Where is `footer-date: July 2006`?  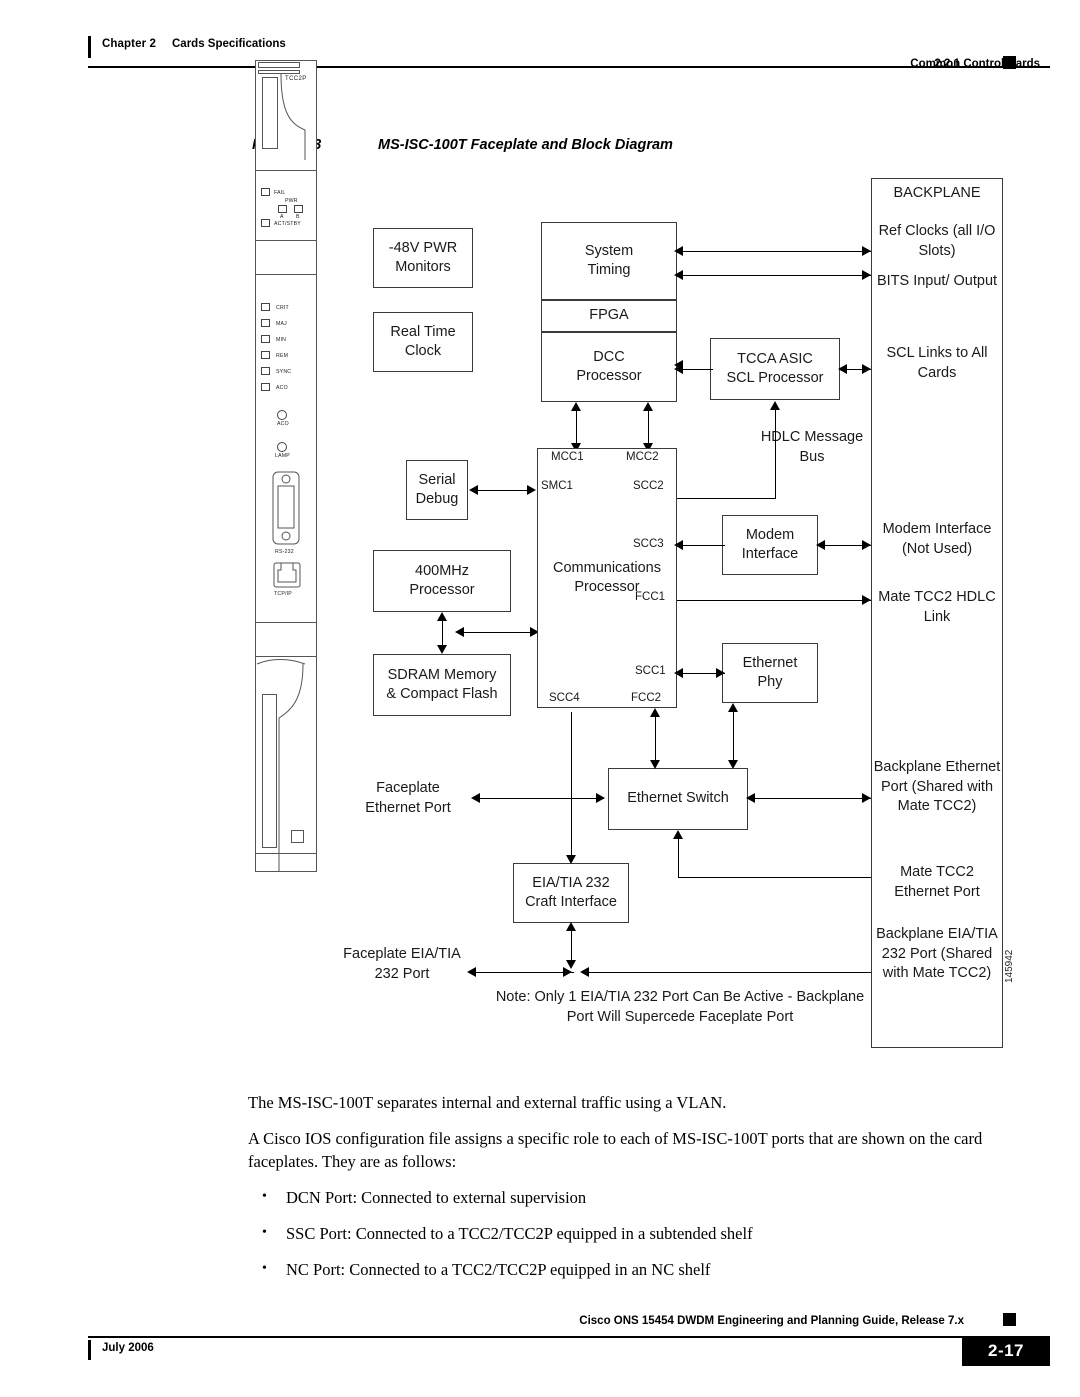 footer-date: July 2006 is located at coordinates (128, 1348).